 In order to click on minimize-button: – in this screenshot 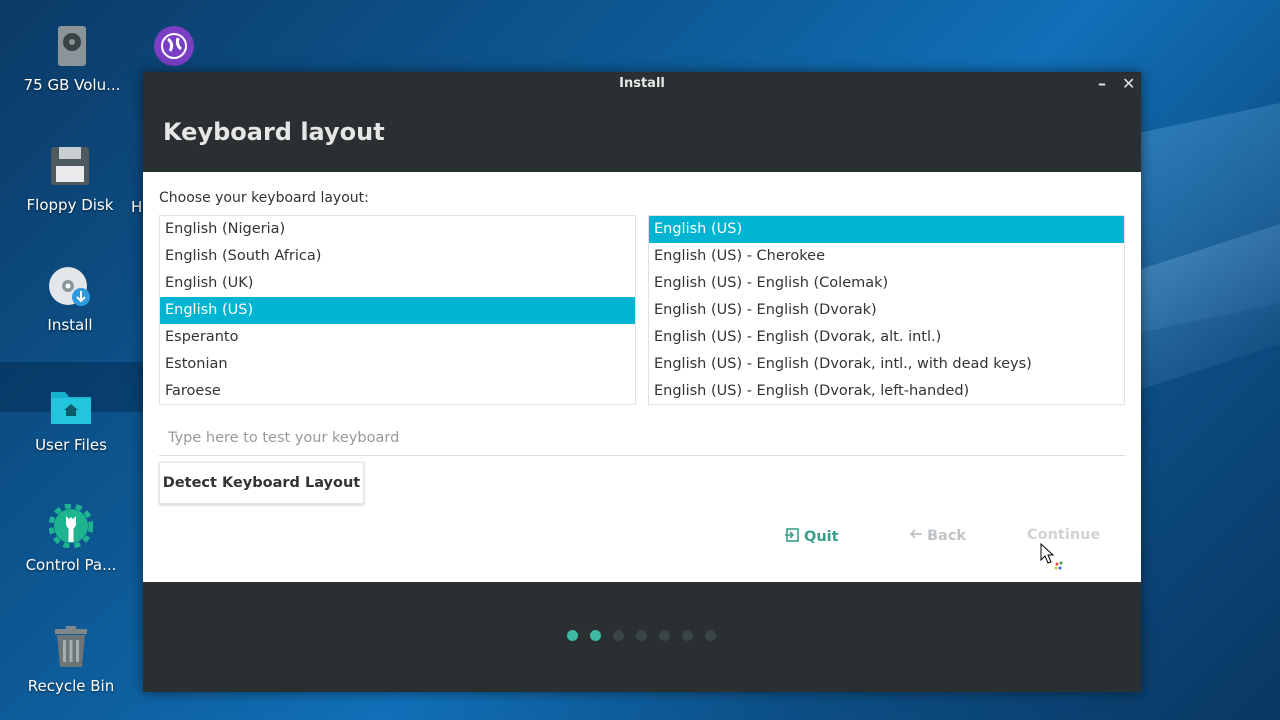, I will do `click(1102, 84)`.